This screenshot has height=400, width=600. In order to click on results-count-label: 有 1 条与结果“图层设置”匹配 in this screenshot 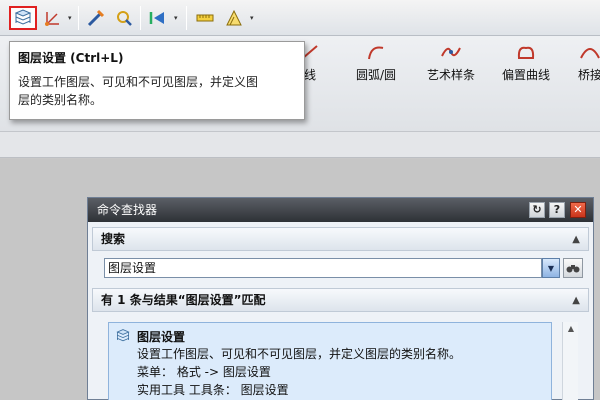, I will do `click(183, 300)`.